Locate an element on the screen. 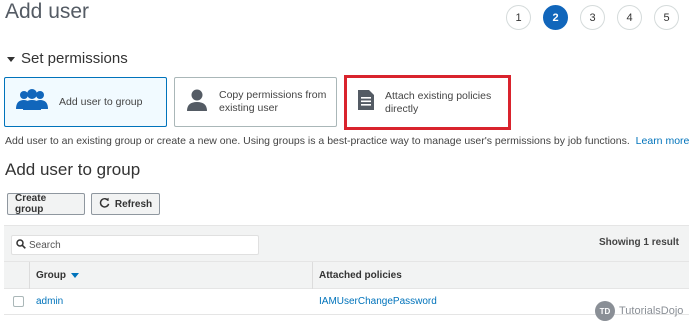 The width and height of the screenshot is (694, 335). subsection-title: Add user to group is located at coordinates (73, 169).